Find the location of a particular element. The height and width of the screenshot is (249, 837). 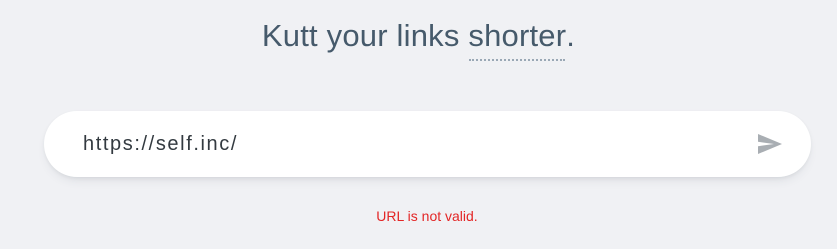

headline-prefix: Kutt your links is located at coordinates (365, 35).